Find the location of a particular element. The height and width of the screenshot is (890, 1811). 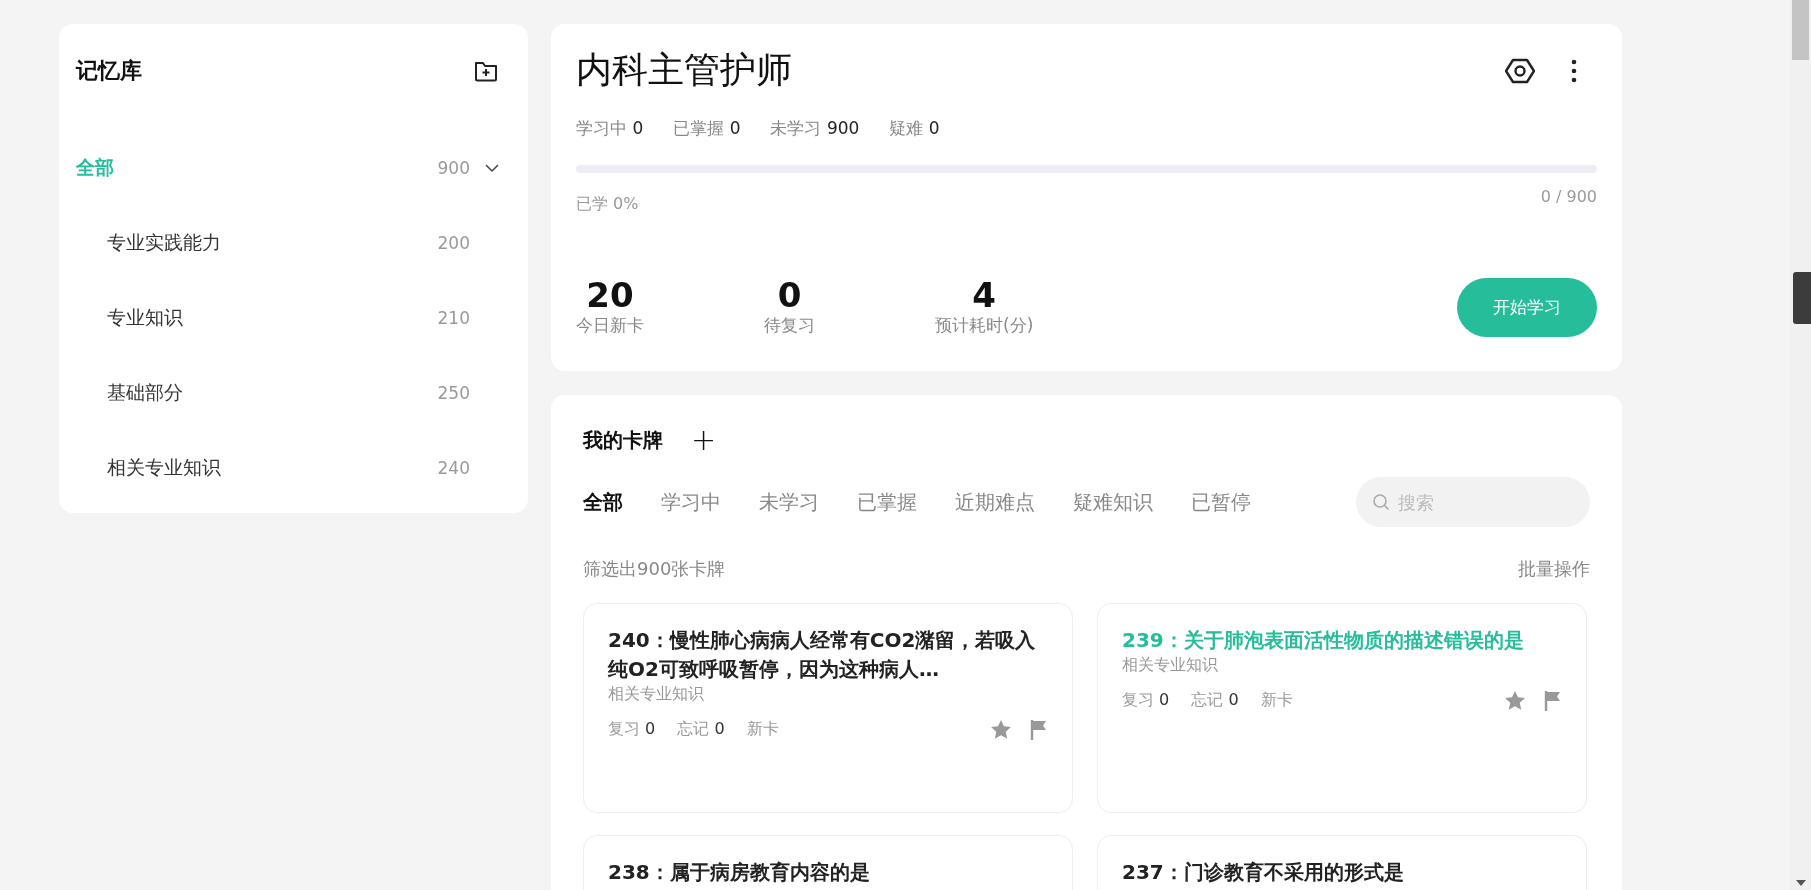

item-count: 200 is located at coordinates (453, 242).